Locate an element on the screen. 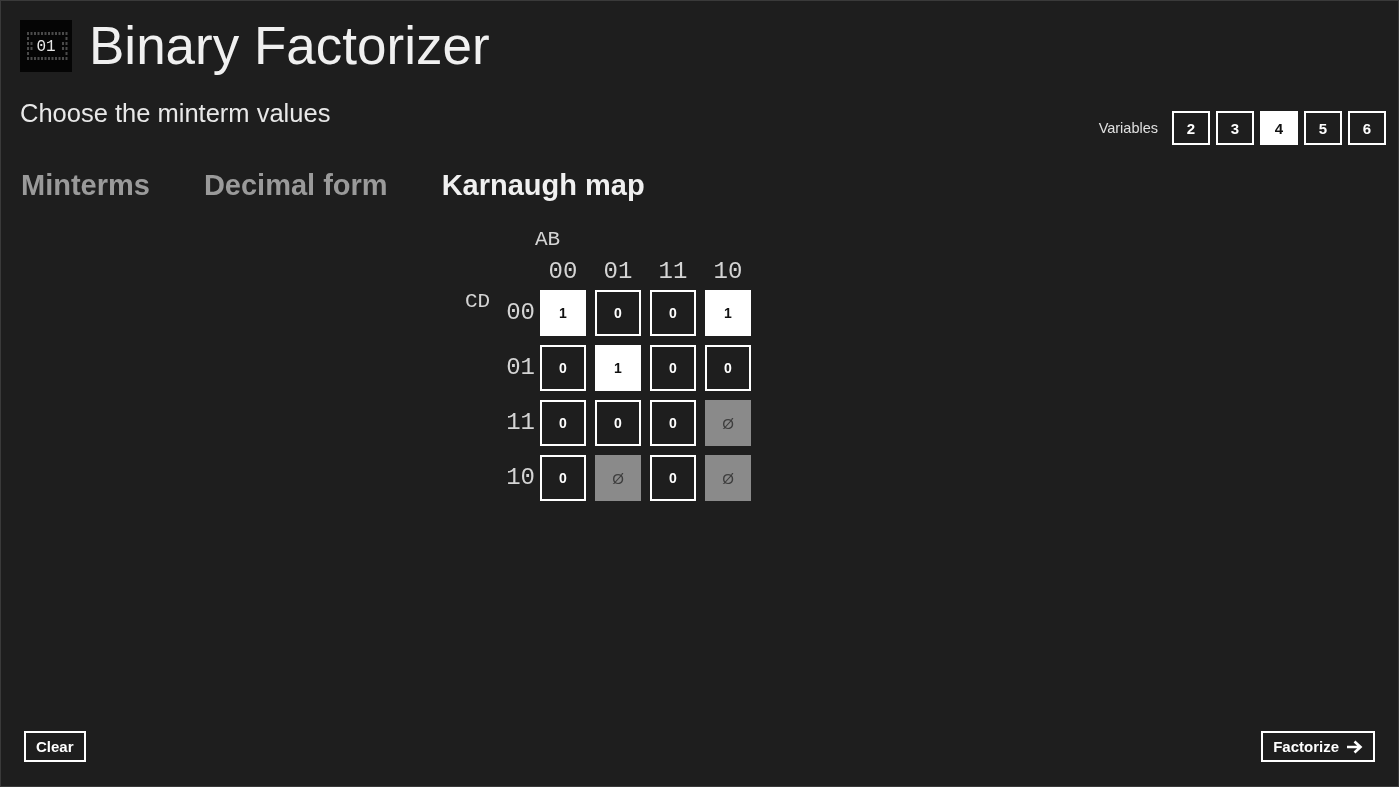 The image size is (1399, 787). column-label: 10 is located at coordinates (728, 272).